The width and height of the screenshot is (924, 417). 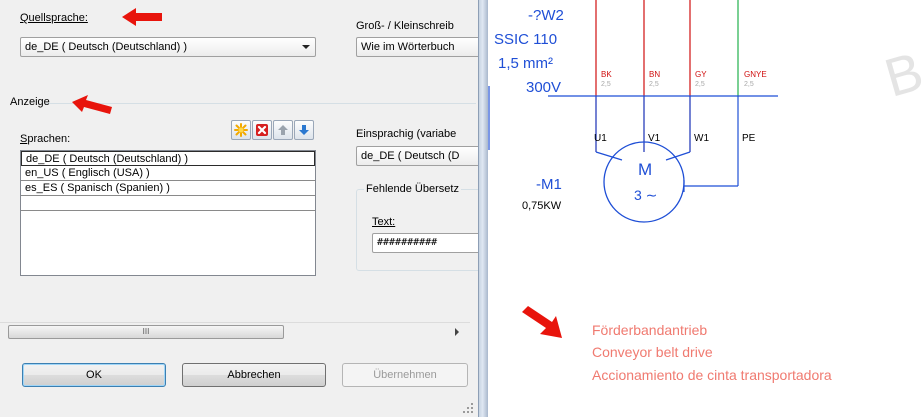 What do you see at coordinates (94, 375) in the screenshot?
I see `ok-button: OK` at bounding box center [94, 375].